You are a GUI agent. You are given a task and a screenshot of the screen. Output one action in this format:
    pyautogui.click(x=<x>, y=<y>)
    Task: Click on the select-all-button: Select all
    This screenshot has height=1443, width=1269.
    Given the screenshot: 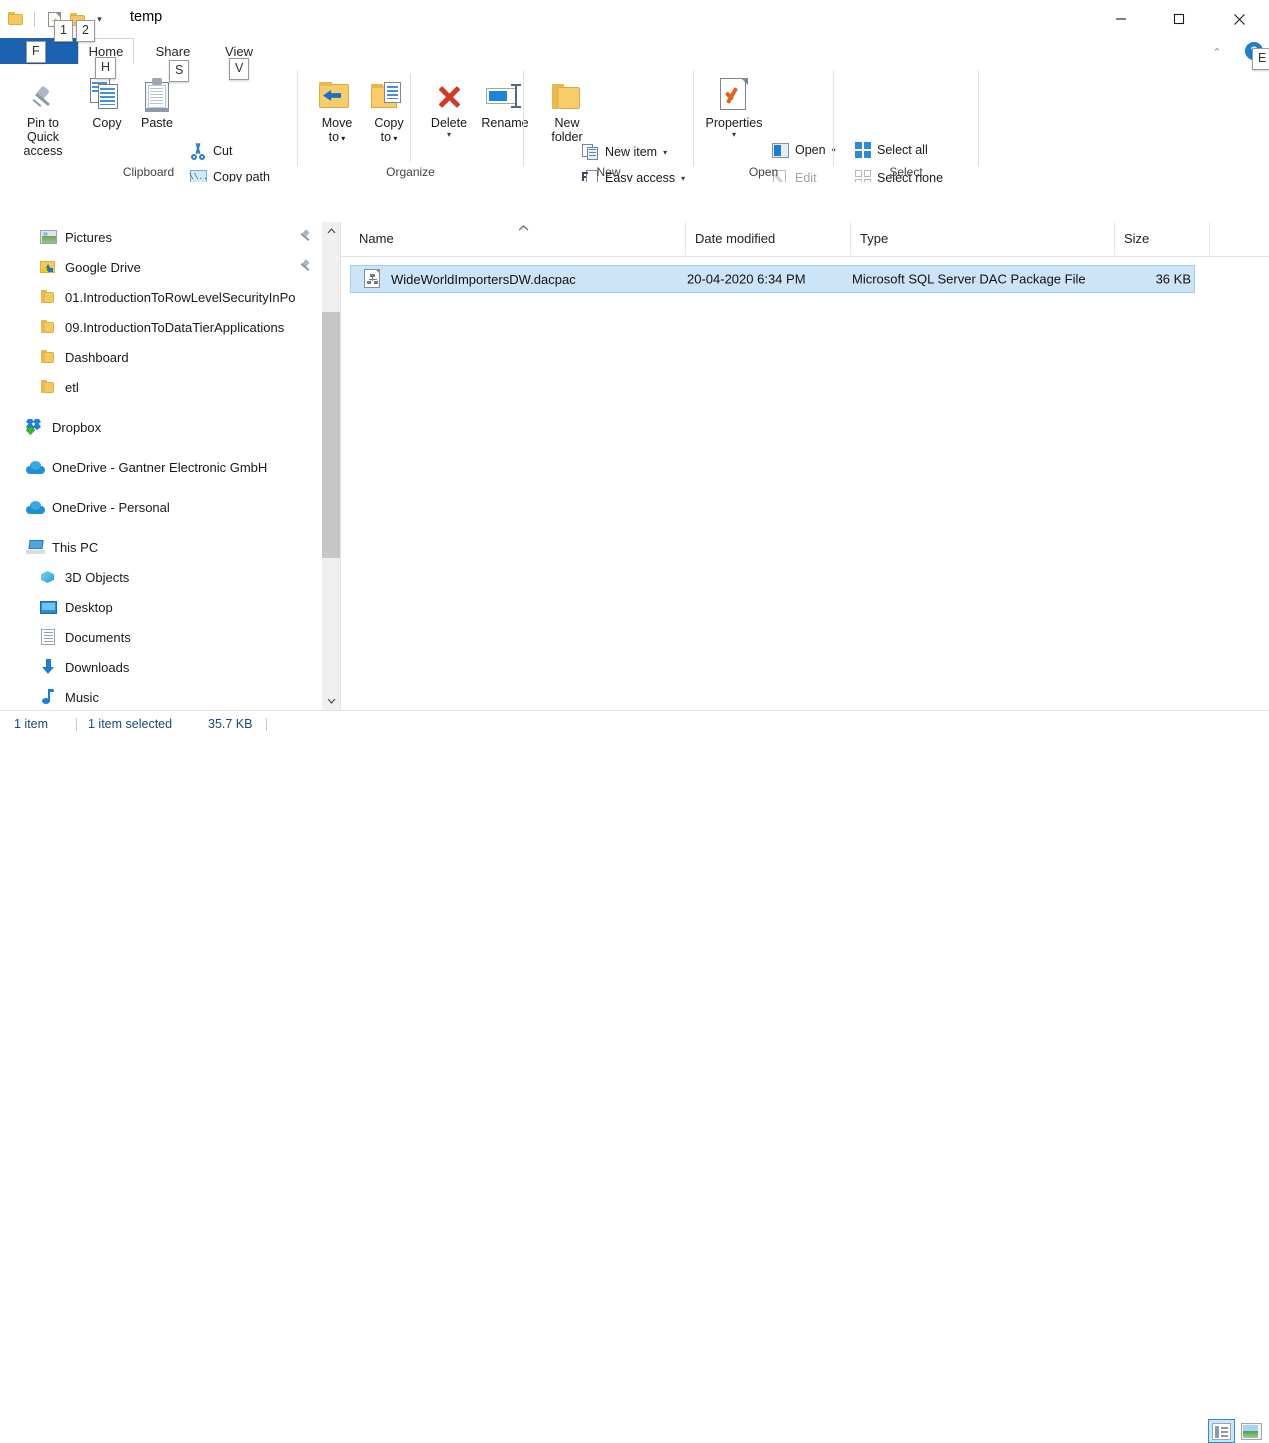 What is the action you would take?
    pyautogui.click(x=891, y=150)
    